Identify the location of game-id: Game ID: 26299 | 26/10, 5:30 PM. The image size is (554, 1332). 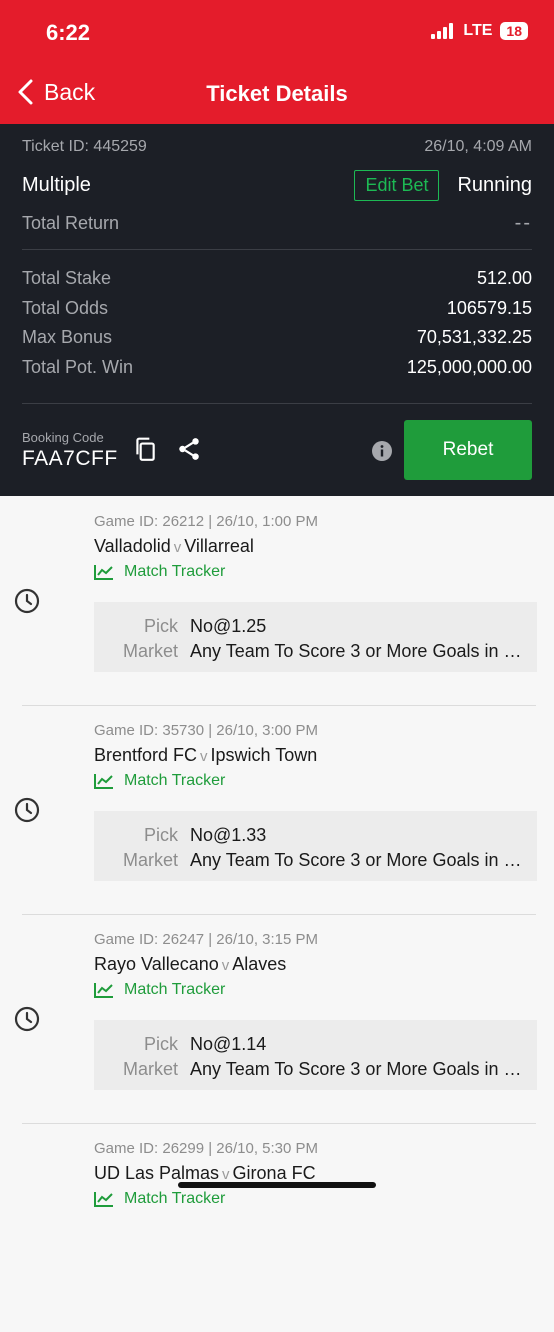
(206, 1148).